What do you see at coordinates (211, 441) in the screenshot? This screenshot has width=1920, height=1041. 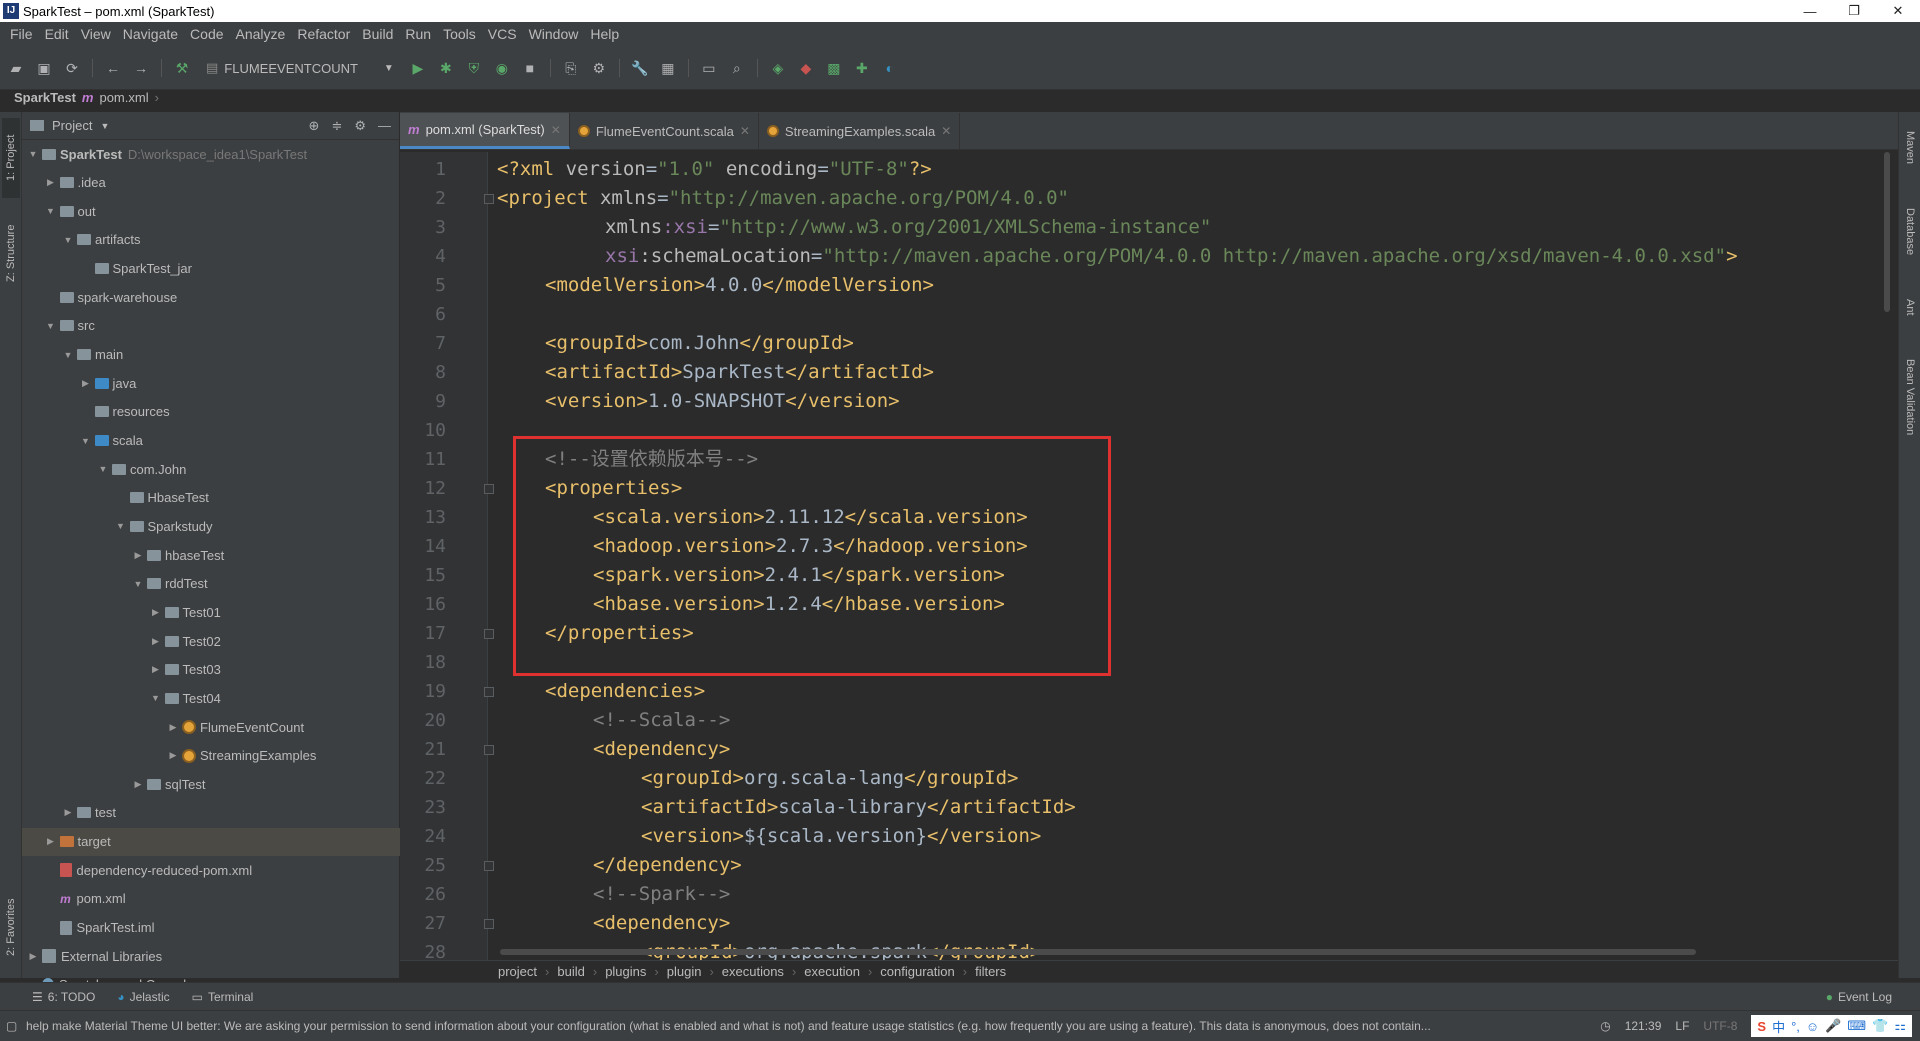 I see `tree-item: ▼ scala` at bounding box center [211, 441].